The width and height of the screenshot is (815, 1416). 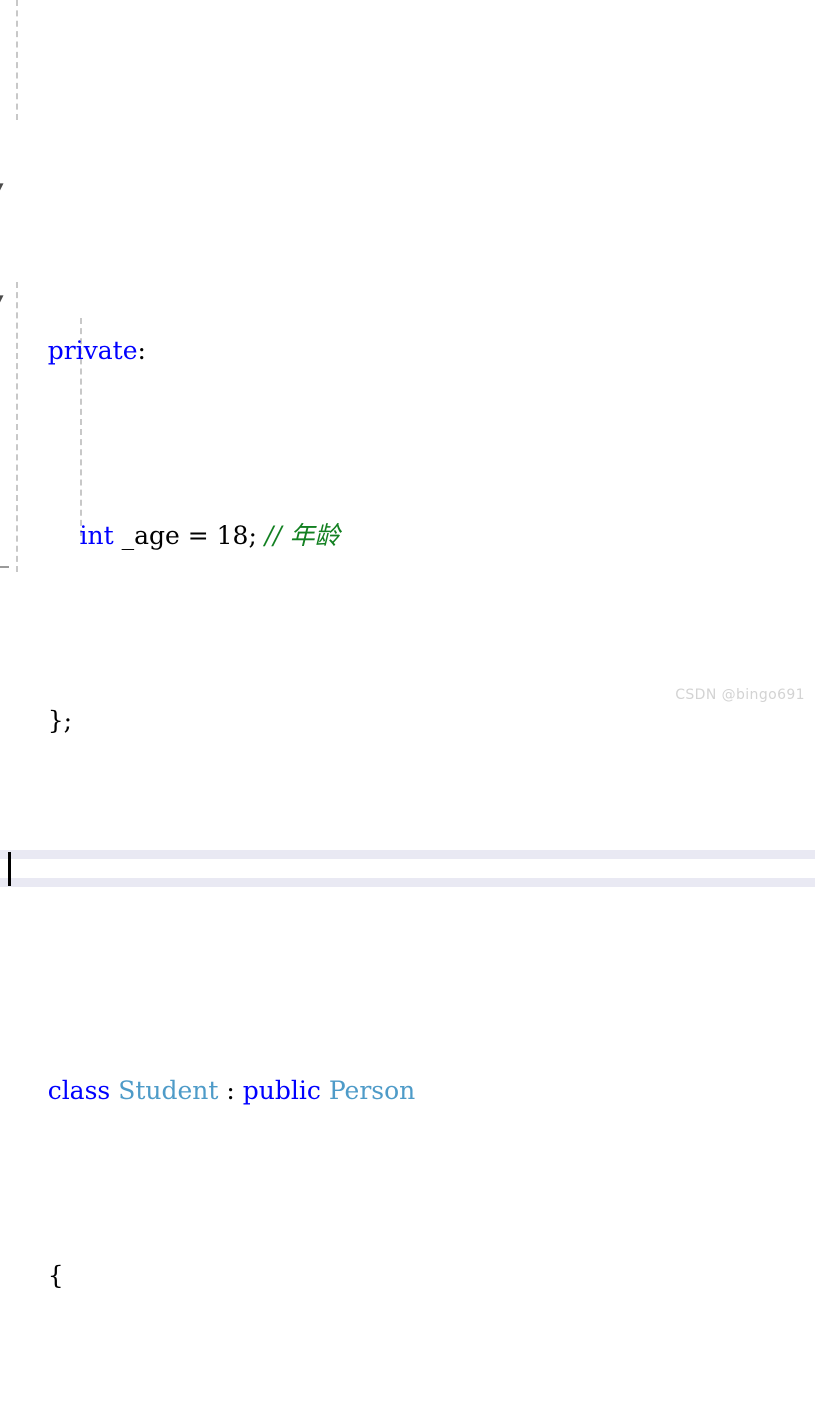 What do you see at coordinates (9, 869) in the screenshot?
I see `text-caret` at bounding box center [9, 869].